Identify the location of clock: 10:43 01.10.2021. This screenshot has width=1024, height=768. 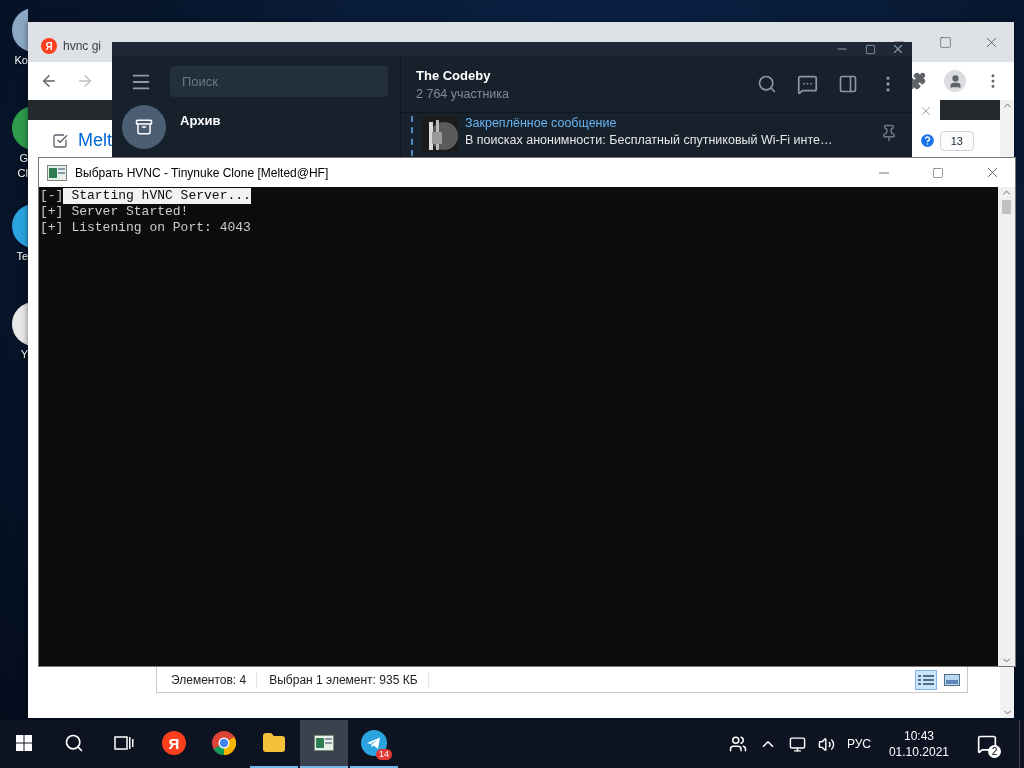
(918, 744).